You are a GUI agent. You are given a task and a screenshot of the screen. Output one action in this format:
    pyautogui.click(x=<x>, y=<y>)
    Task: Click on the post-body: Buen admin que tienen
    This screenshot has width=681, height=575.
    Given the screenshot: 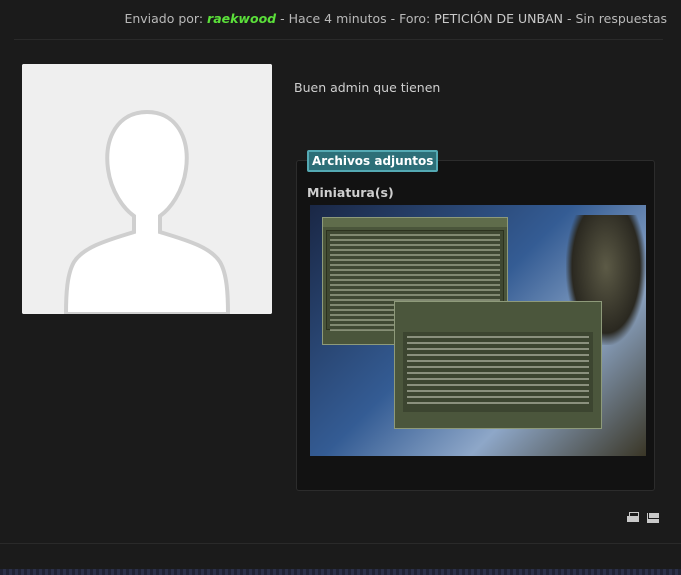 What is the action you would take?
    pyautogui.click(x=367, y=87)
    